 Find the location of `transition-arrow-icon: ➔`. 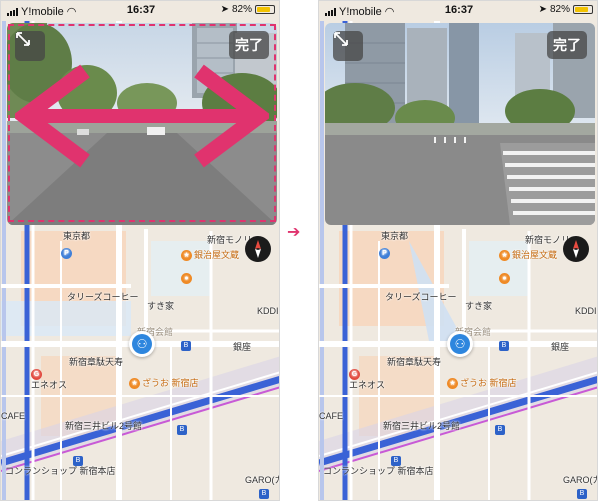

transition-arrow-icon: ➔ is located at coordinates (294, 232).